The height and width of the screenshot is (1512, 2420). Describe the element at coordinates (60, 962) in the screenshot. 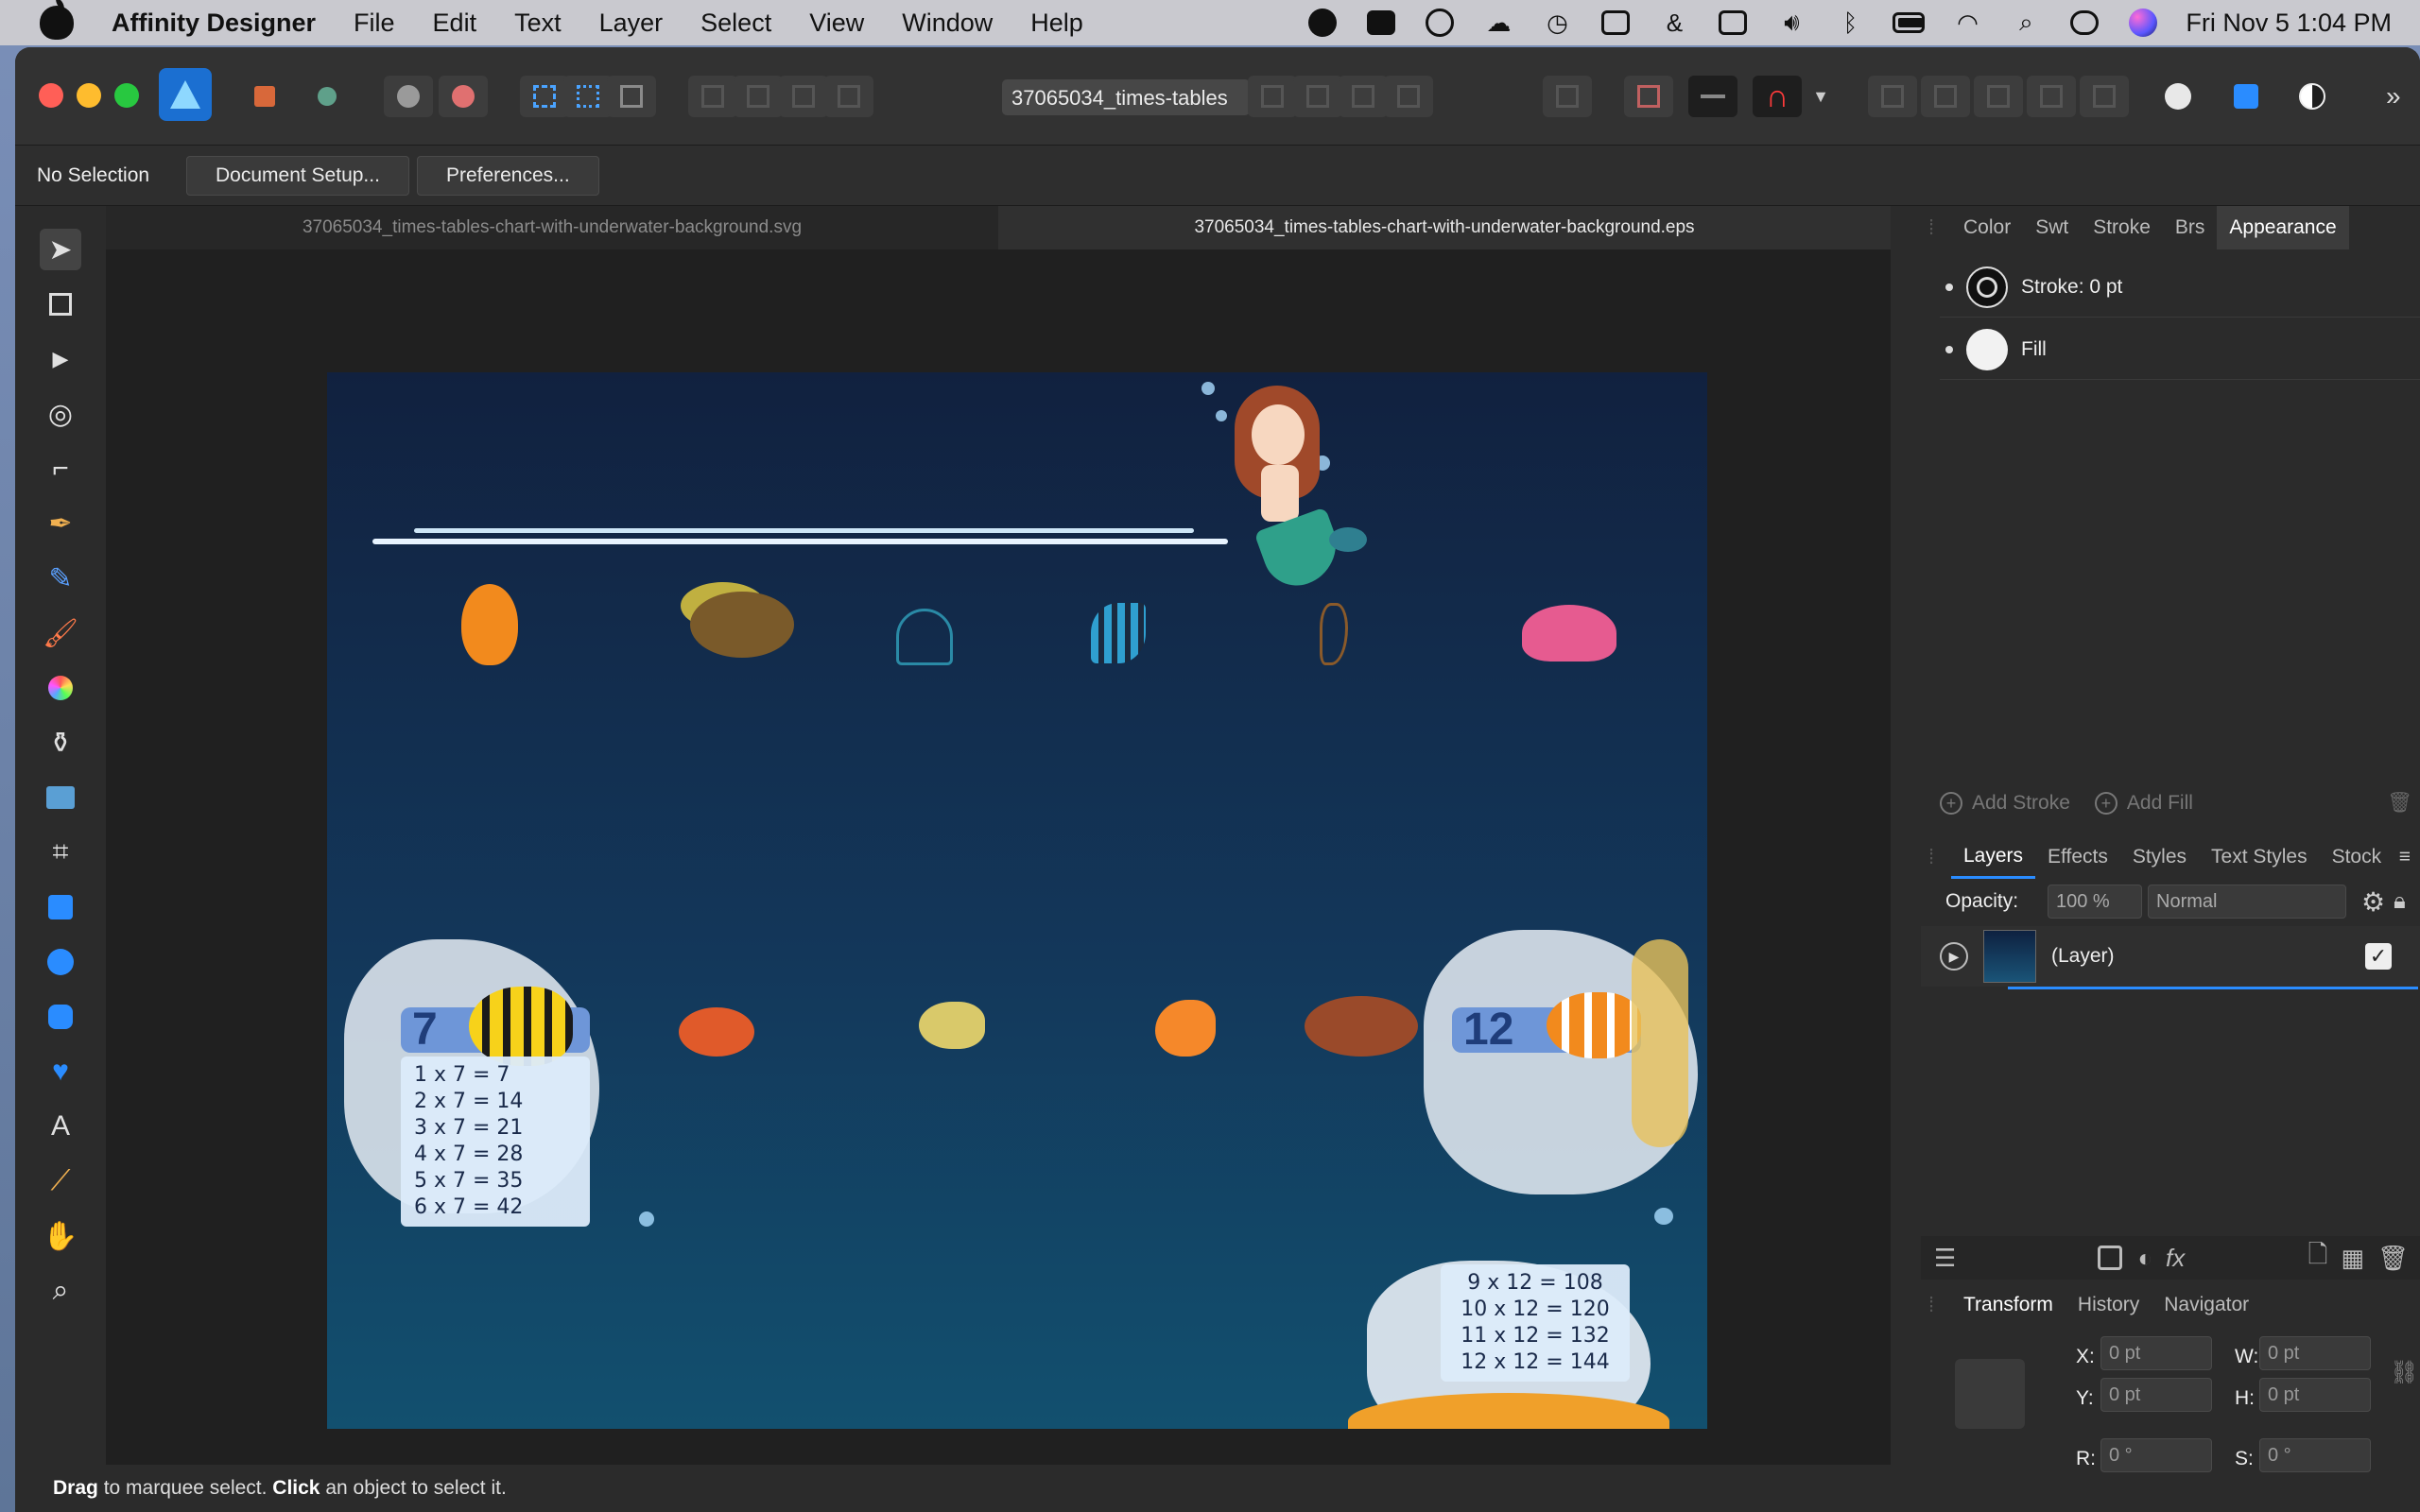

I see `ellipse-tool-icon` at that location.